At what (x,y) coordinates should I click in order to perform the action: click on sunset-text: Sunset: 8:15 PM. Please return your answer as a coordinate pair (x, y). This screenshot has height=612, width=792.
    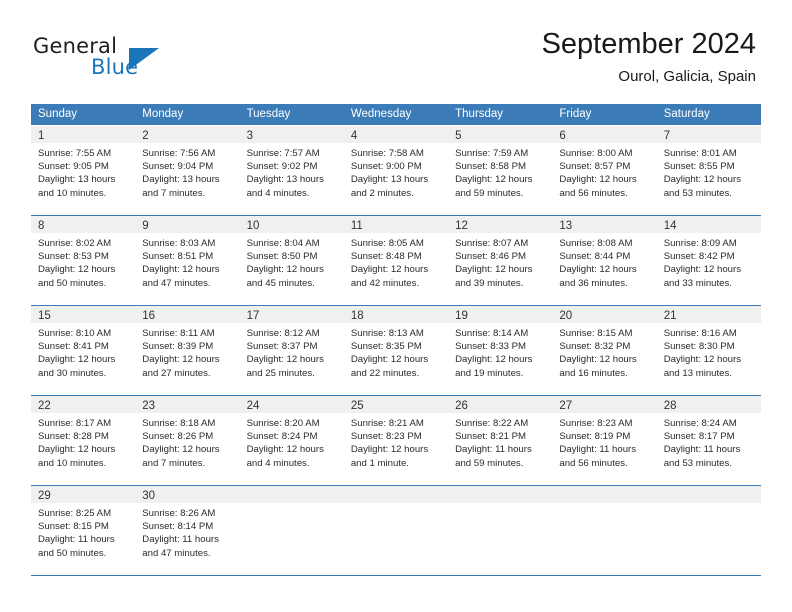
    Looking at the image, I should click on (73, 527).